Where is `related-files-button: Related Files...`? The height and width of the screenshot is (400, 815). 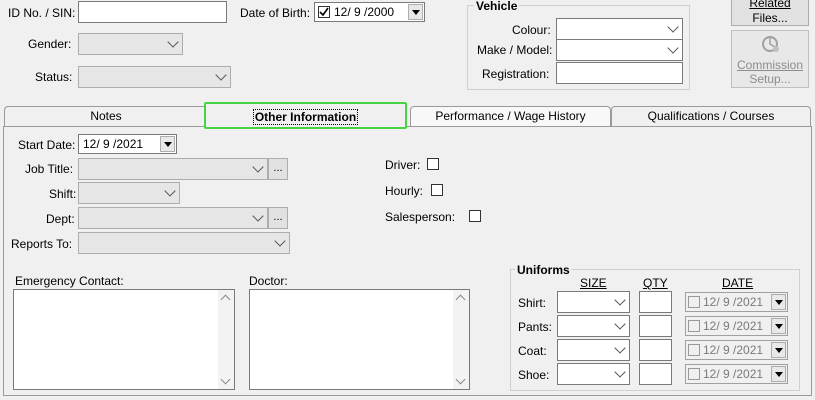 related-files-button: Related Files... is located at coordinates (770, 13).